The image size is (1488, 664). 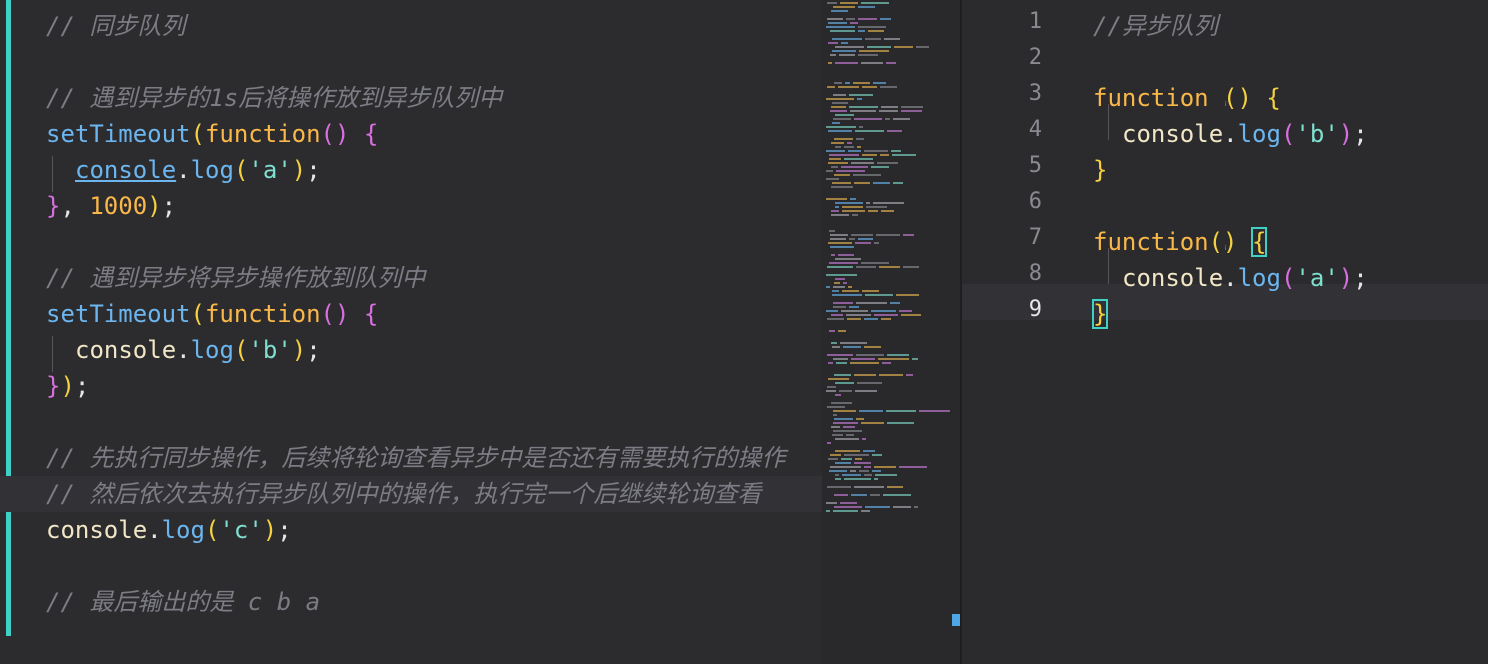 I want to click on code-token: (, so click(x=1288, y=134).